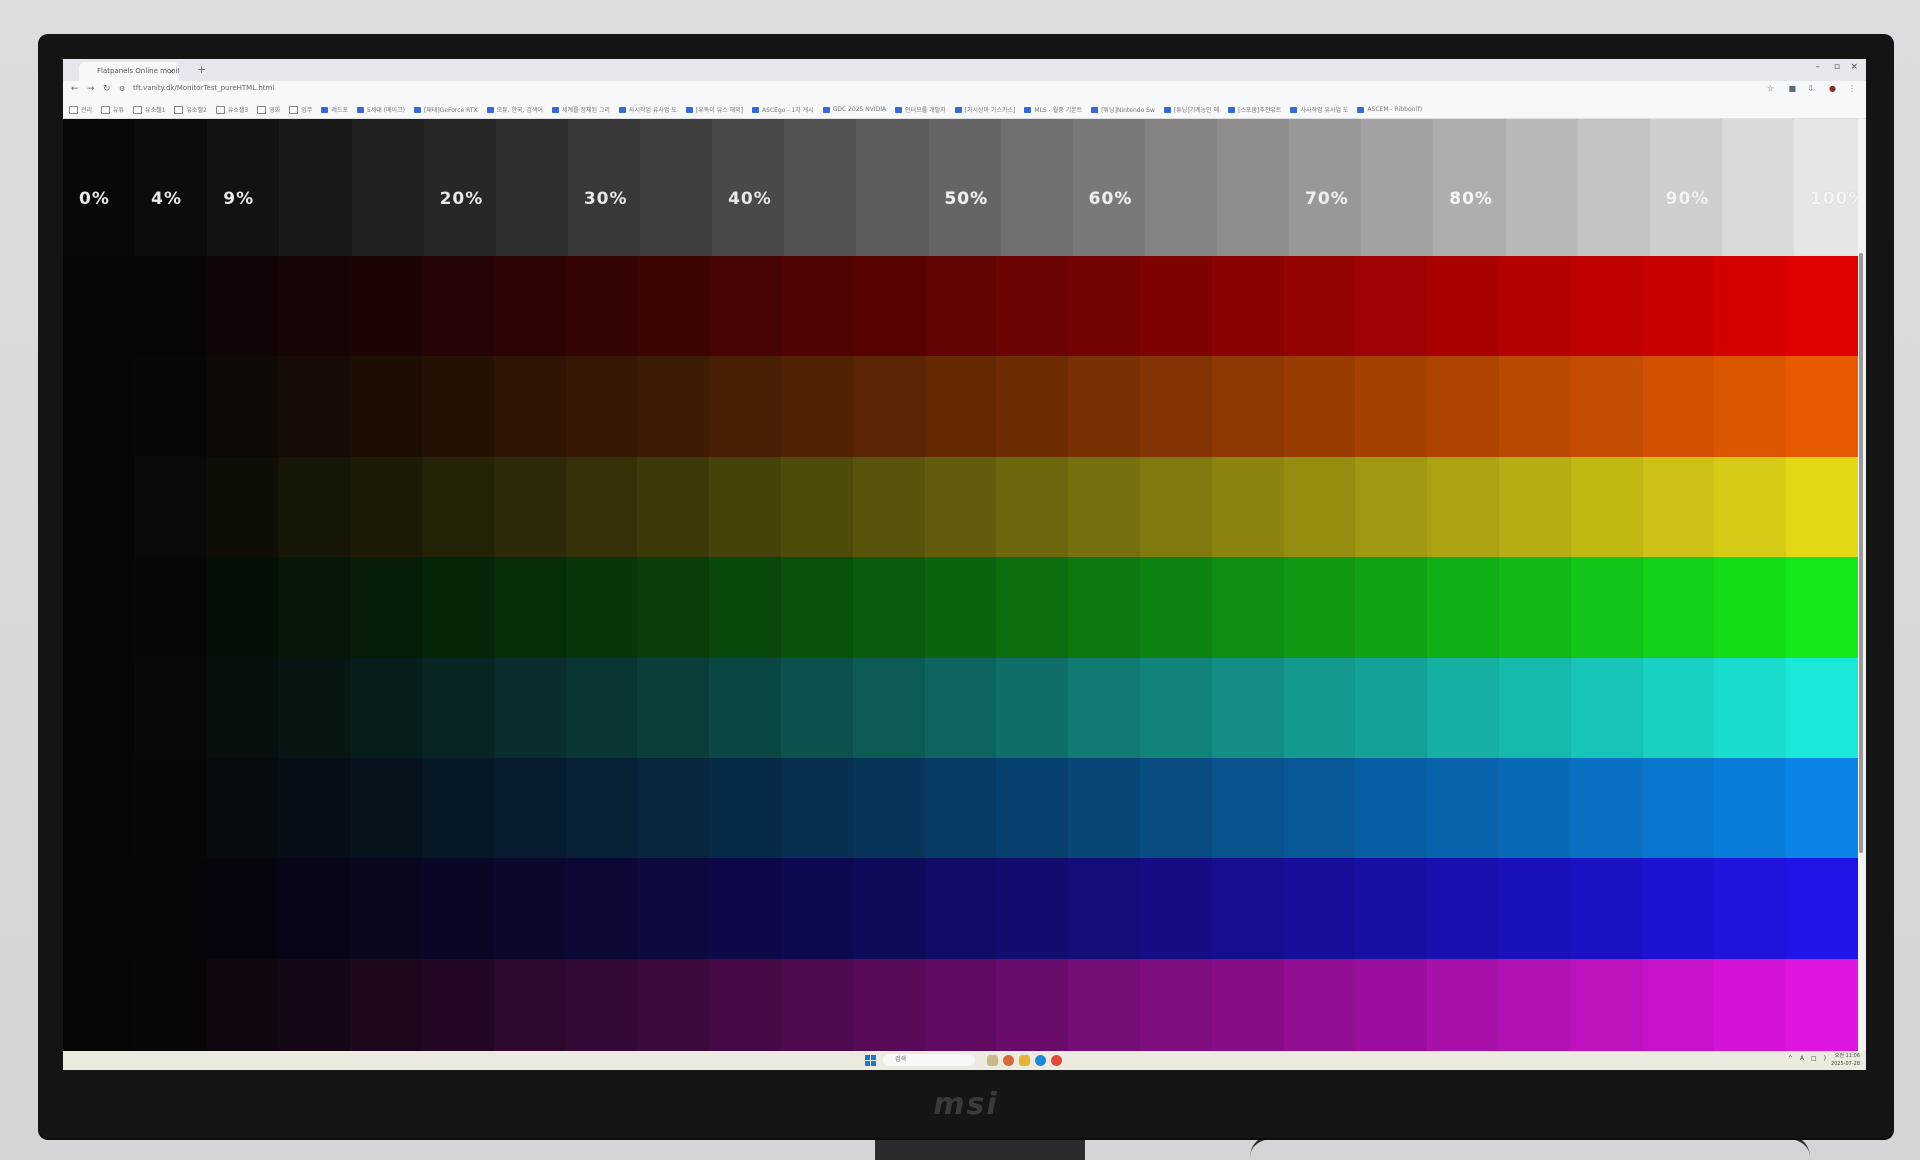  Describe the element at coordinates (203, 88) in the screenshot. I see `url-field: tft.vanity.dk/MonitorTest_pureHTML.html` at that location.